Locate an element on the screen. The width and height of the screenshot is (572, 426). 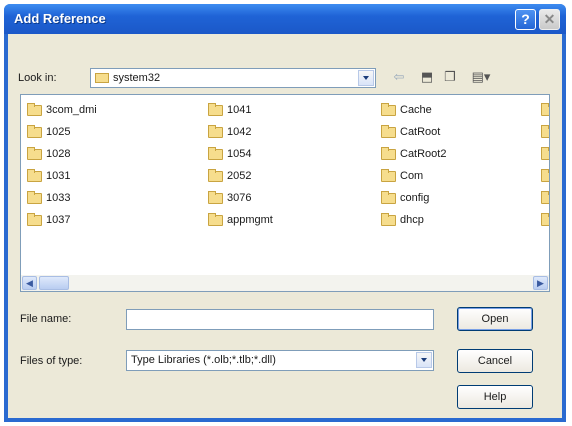
files-of-type-label: Files of type: is located at coordinates (51, 361).